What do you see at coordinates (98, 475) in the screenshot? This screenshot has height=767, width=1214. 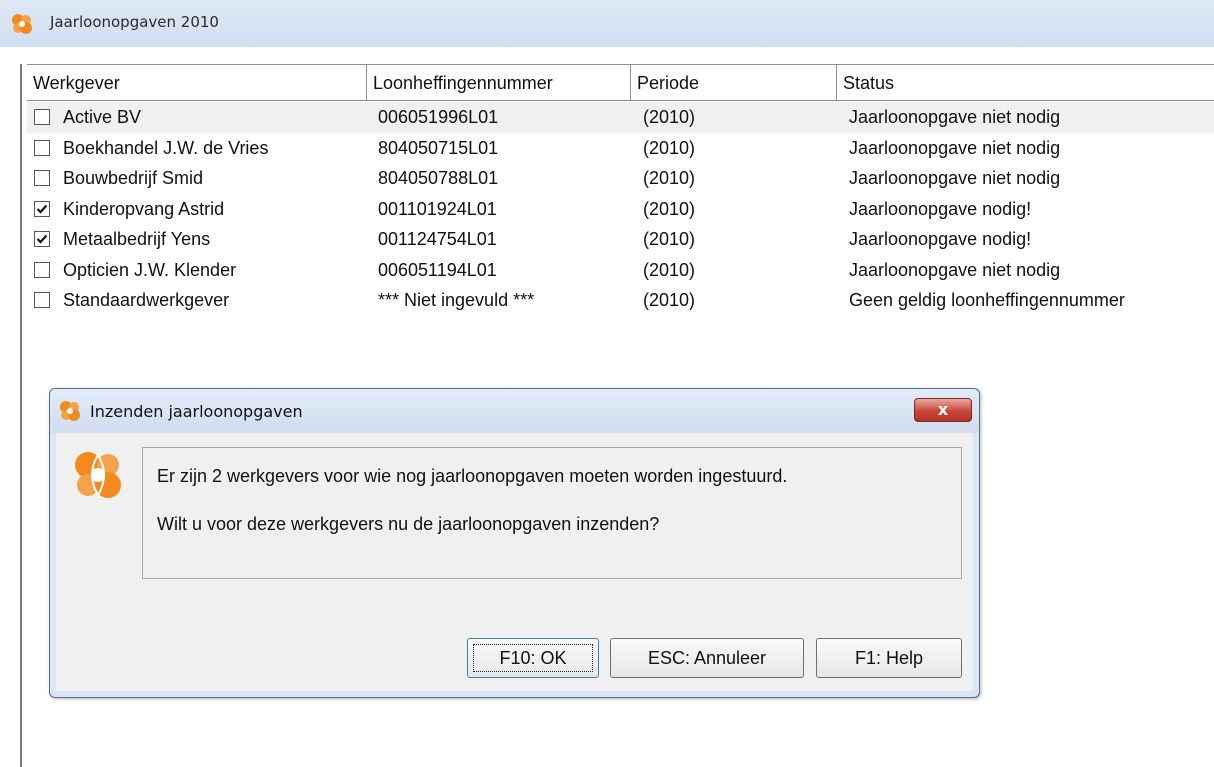 I see `info-logo-icon` at bounding box center [98, 475].